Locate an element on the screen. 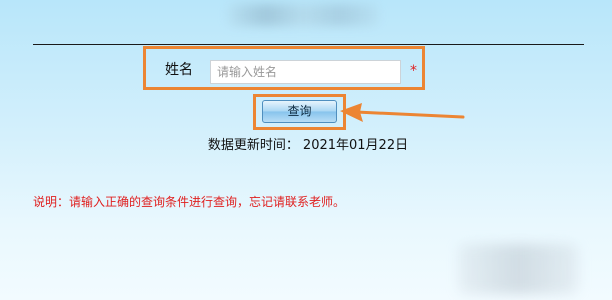  update-time-label: 数据更新时间： is located at coordinates (253, 145).